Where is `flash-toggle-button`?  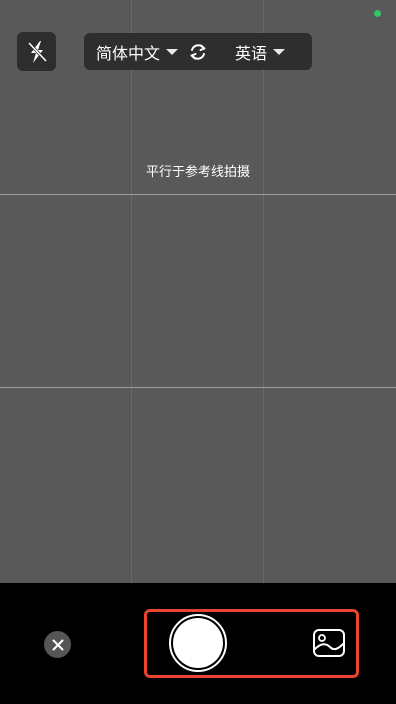 flash-toggle-button is located at coordinates (36, 51).